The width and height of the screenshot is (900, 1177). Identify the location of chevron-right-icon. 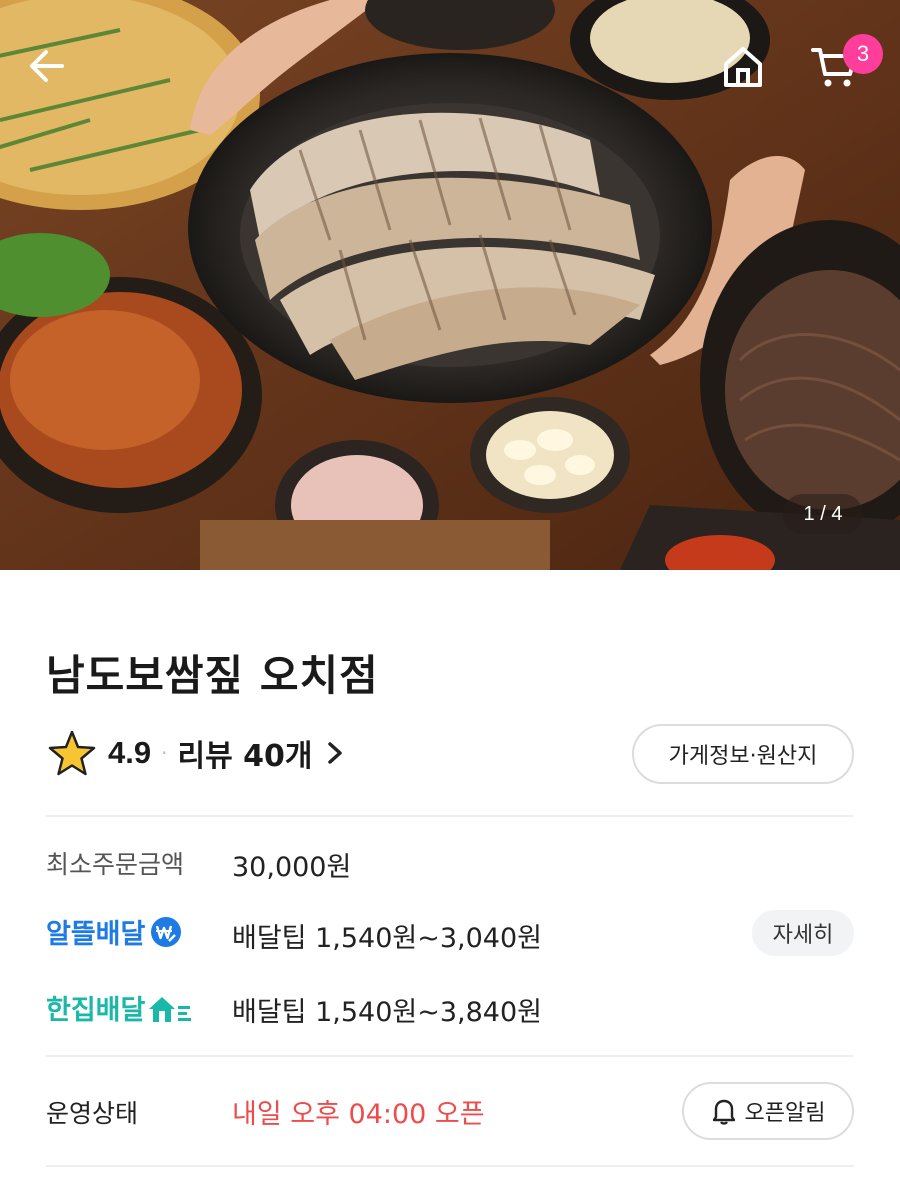
(335, 753).